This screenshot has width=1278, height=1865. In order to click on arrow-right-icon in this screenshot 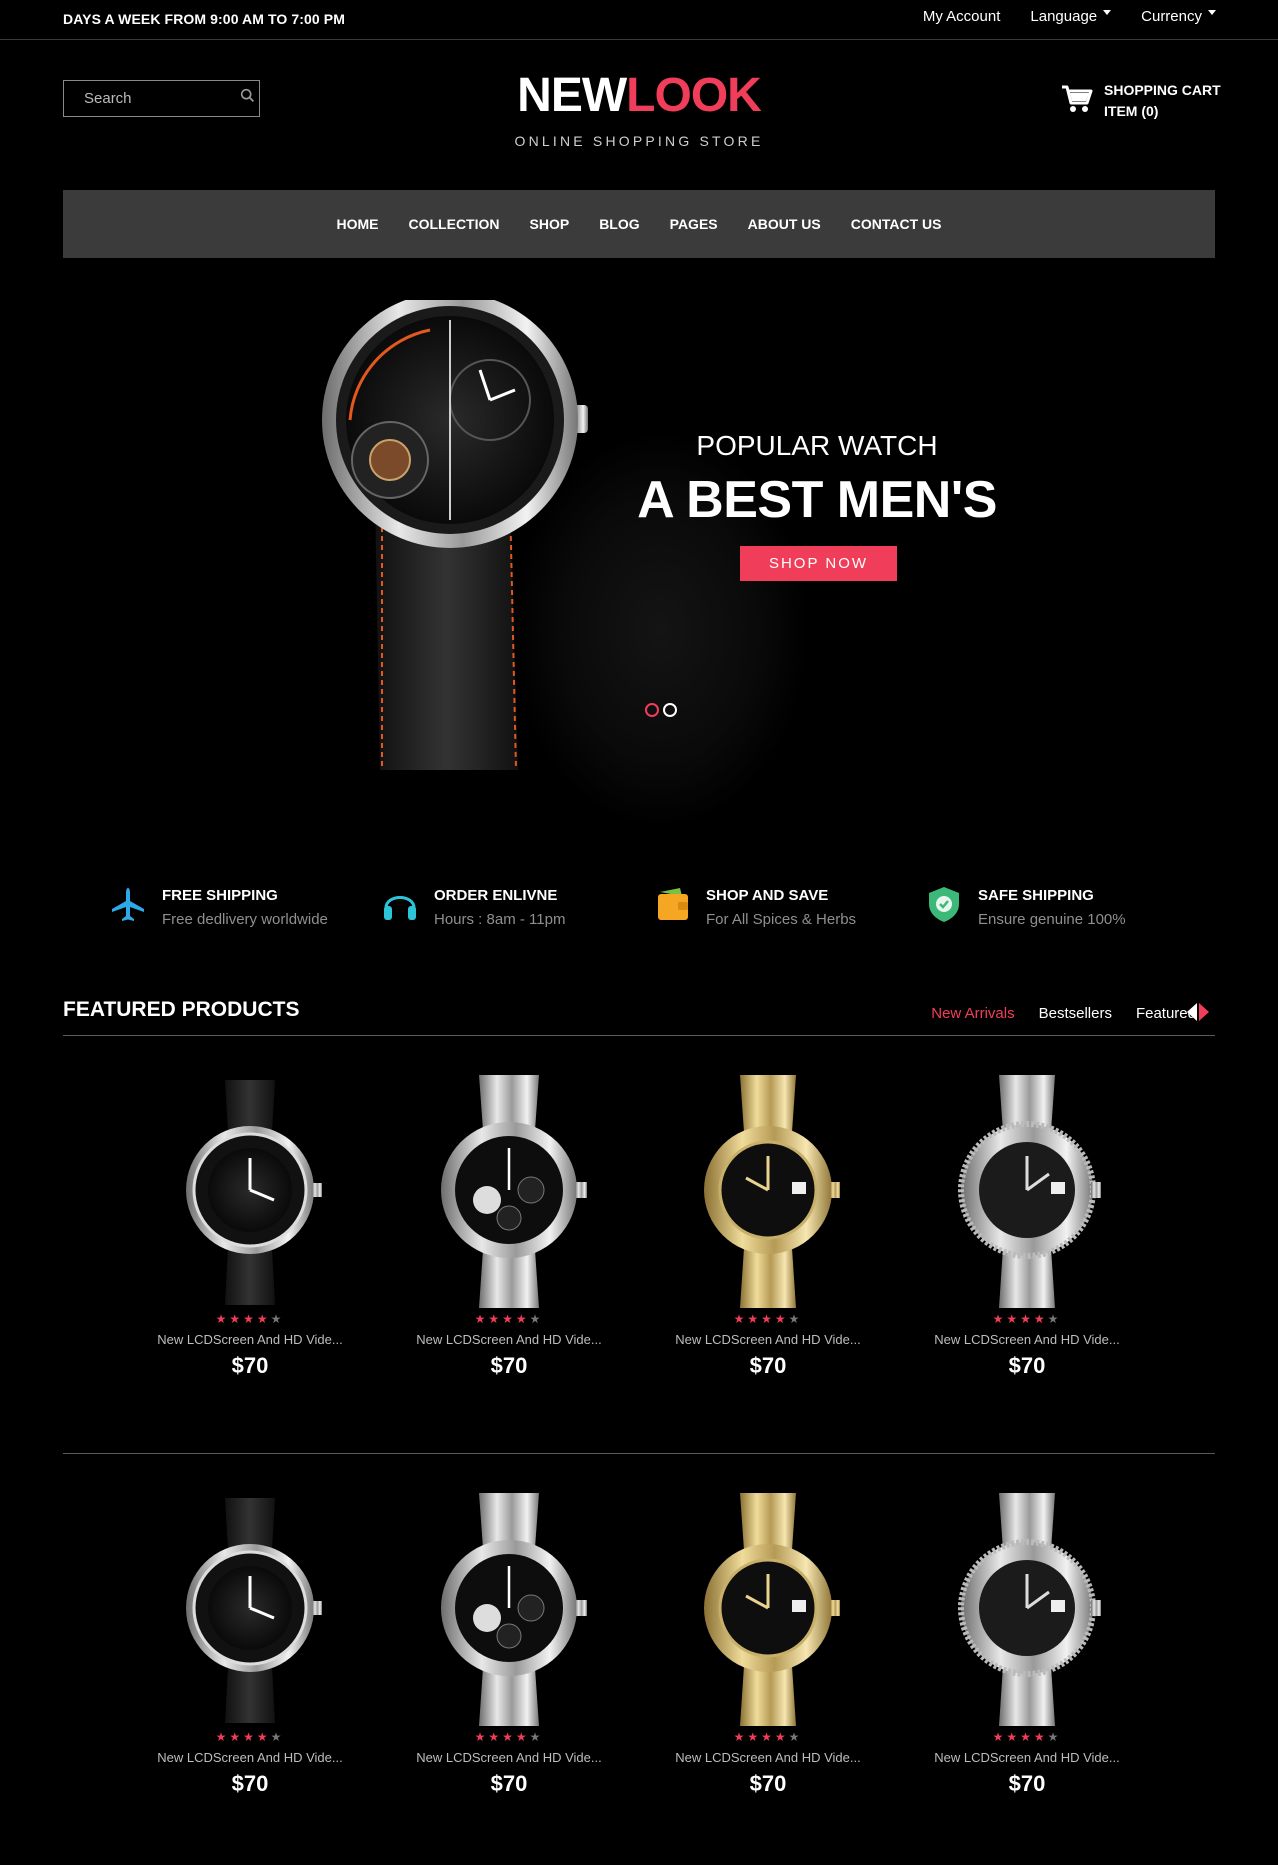, I will do `click(1204, 1012)`.